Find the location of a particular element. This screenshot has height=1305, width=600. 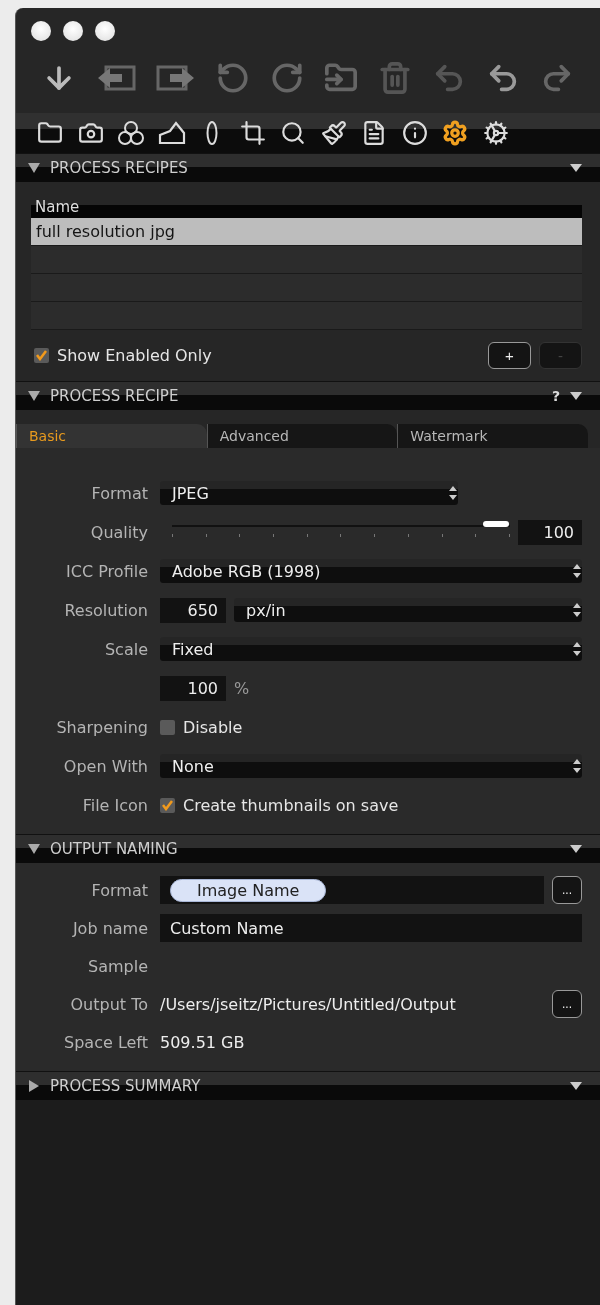

field-label: Output To is located at coordinates (108, 1004).